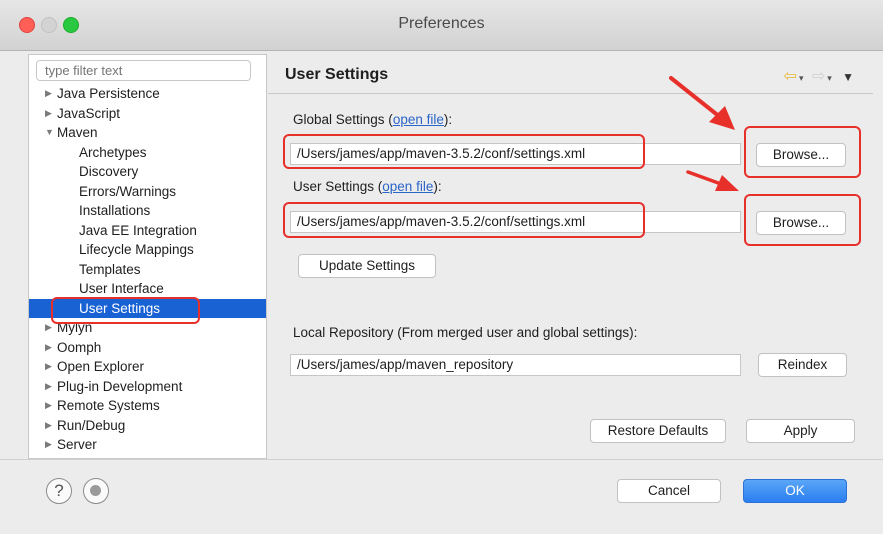 Image resolution: width=883 pixels, height=534 pixels. I want to click on back-dropdown-icon: ▾, so click(801, 78).